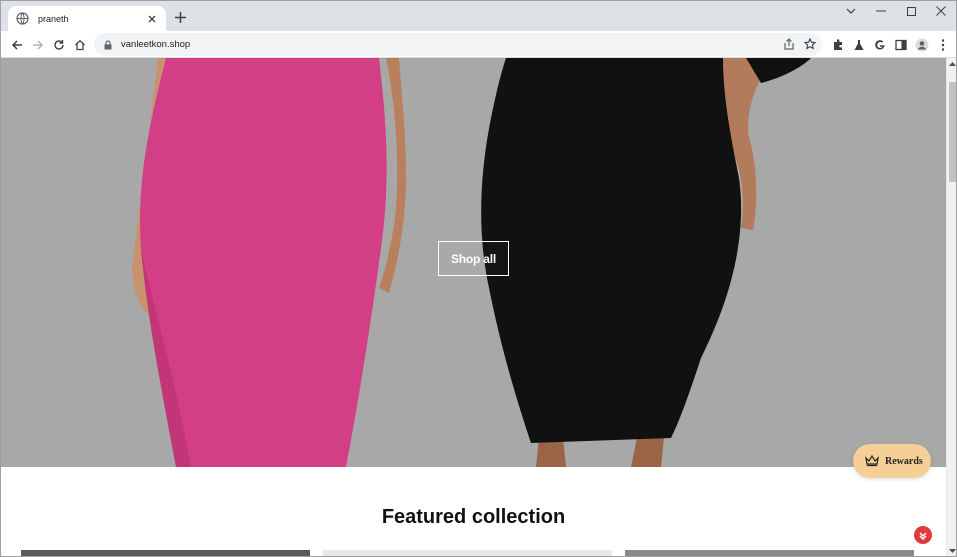 This screenshot has width=957, height=557. I want to click on tab-strip: praneth, so click(478, 16).